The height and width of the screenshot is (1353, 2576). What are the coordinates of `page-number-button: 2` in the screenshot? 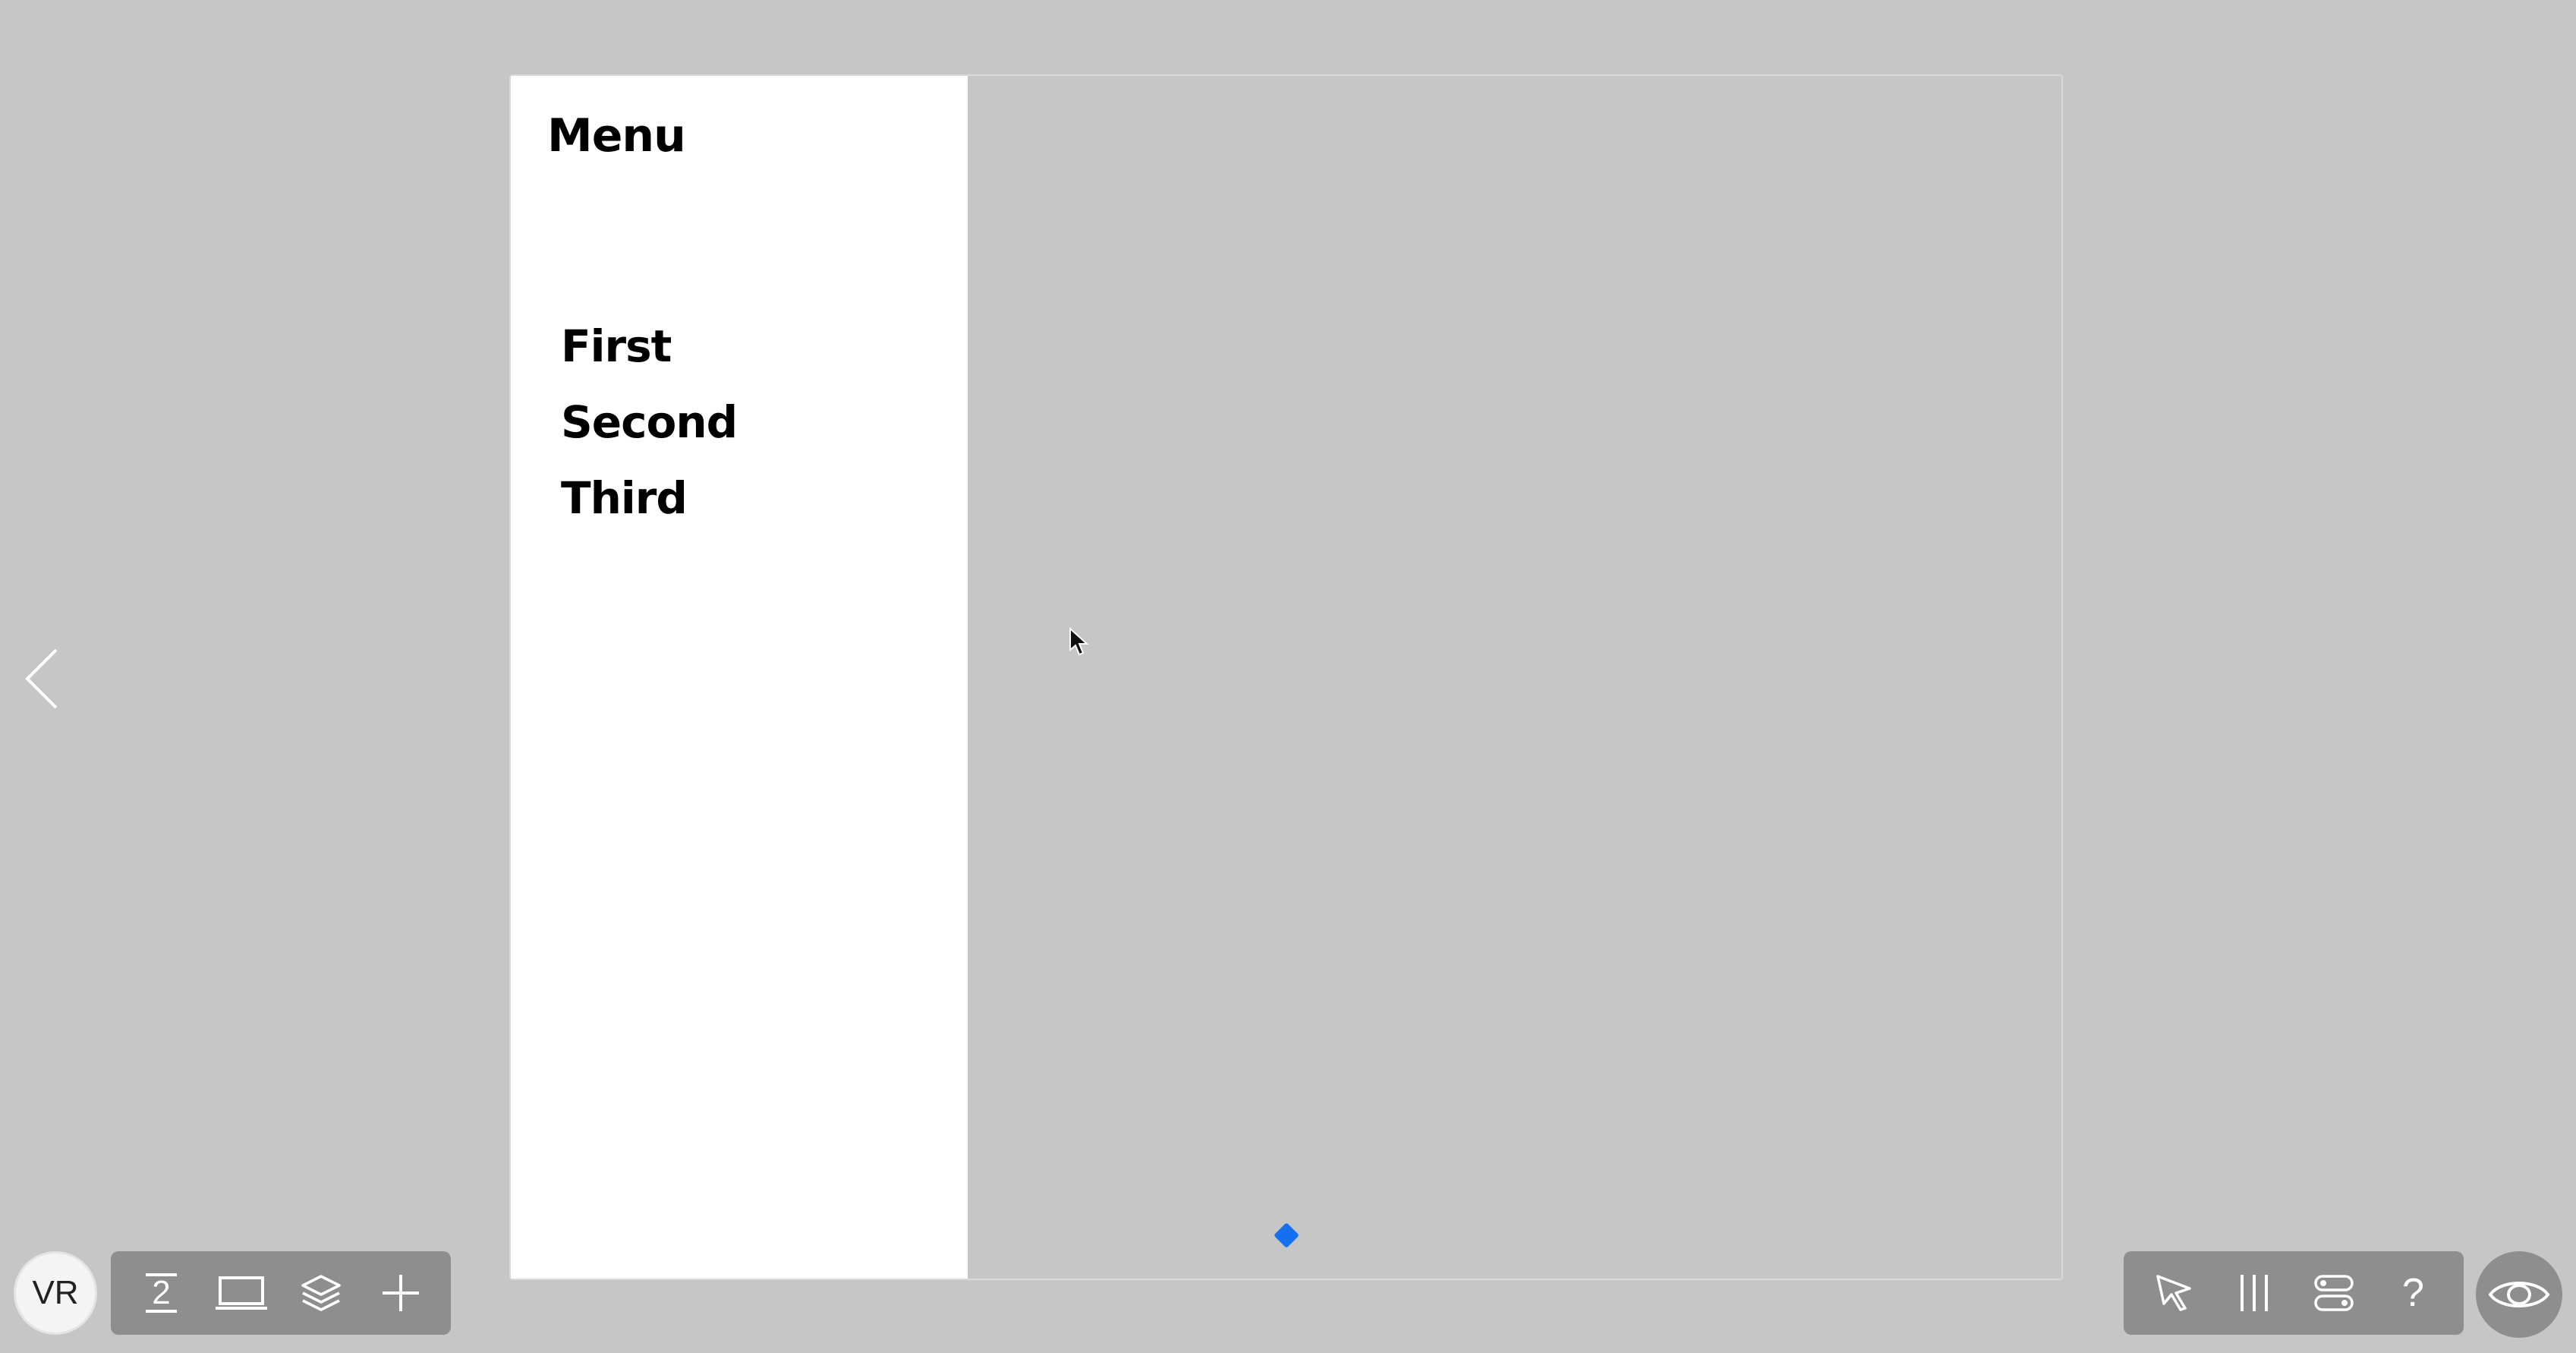 It's located at (162, 1293).